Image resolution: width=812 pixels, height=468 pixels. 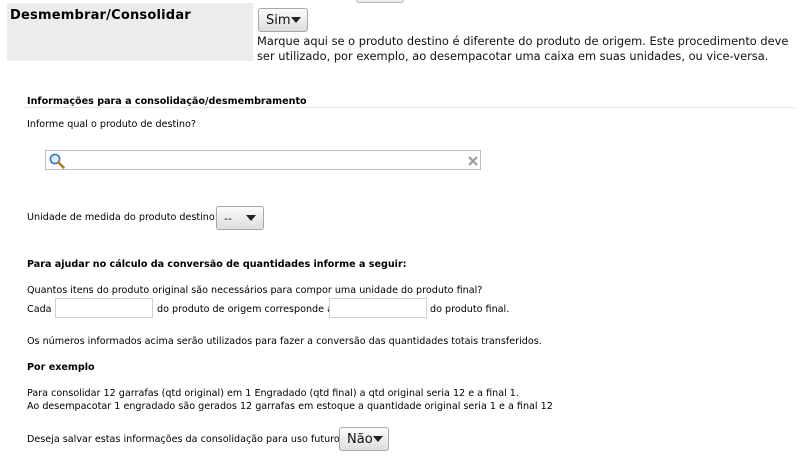 I want to click on unit-label: Unidade de medida do produto destino:, so click(x=122, y=217).